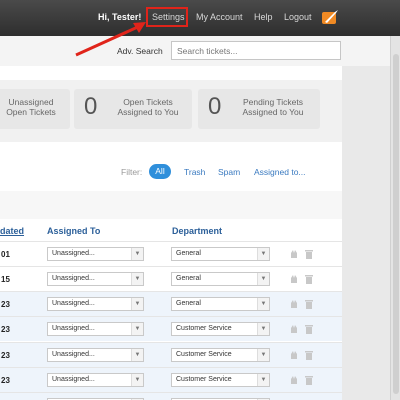 The width and height of the screenshot is (400, 400). I want to click on my-account-link: My Account, so click(219, 17).